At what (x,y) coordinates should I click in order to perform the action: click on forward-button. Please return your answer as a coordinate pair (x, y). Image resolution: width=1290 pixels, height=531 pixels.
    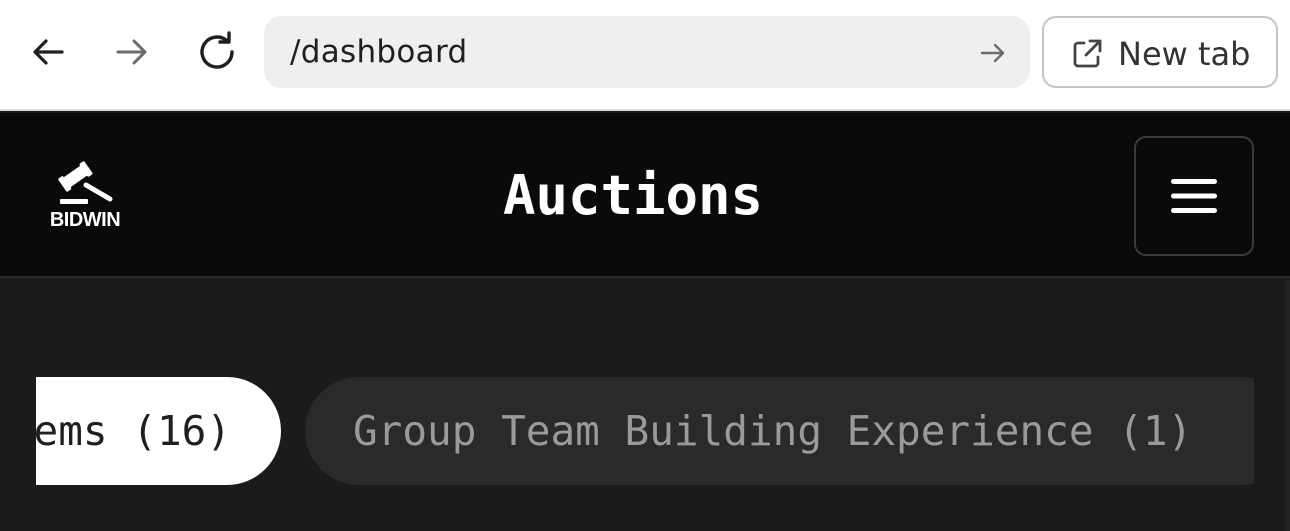
    Looking at the image, I should click on (132, 52).